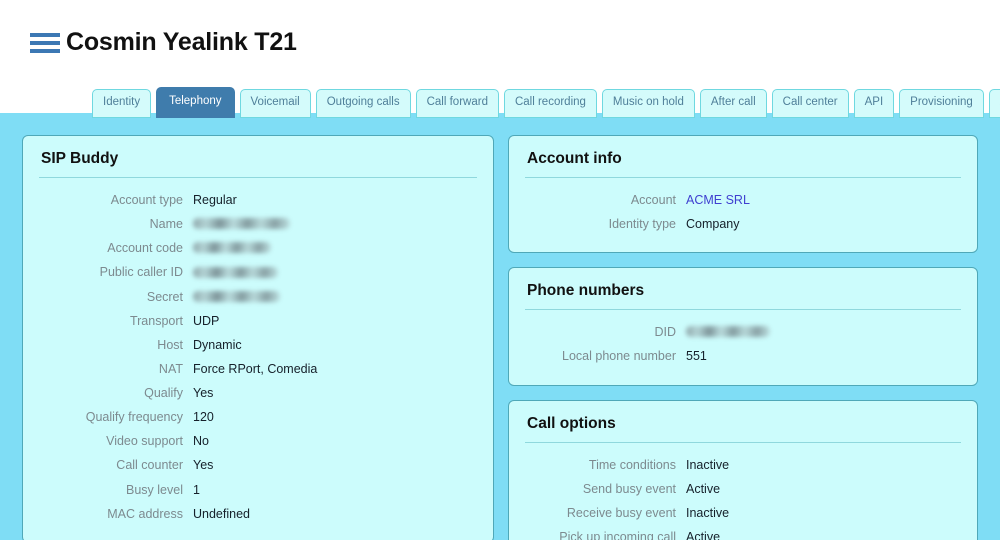 The image size is (1000, 540). What do you see at coordinates (718, 200) in the screenshot?
I see `account-link: ACME SRL` at bounding box center [718, 200].